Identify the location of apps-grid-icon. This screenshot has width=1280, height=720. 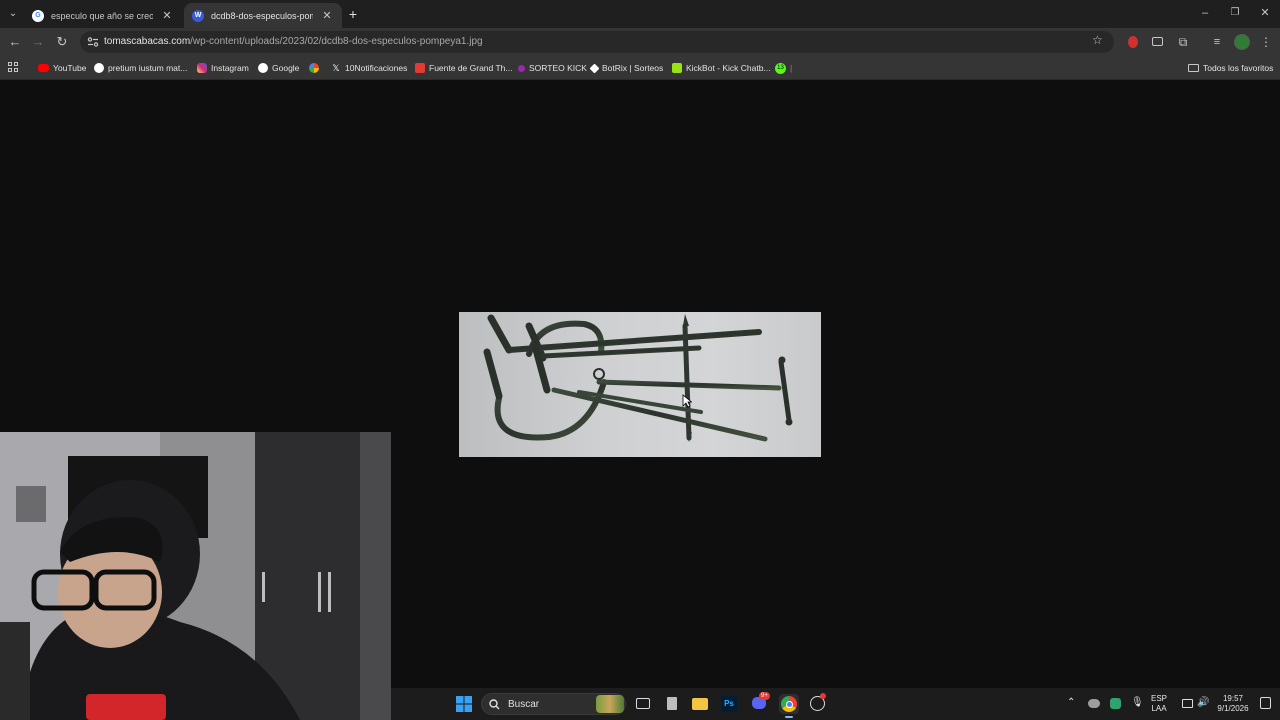
(13, 67).